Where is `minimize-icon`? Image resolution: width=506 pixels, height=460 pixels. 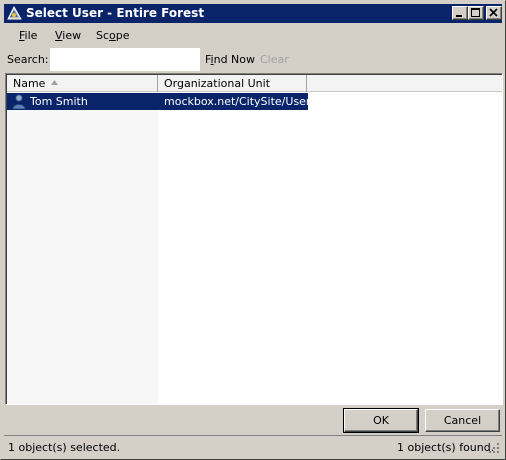
minimize-icon is located at coordinates (459, 16).